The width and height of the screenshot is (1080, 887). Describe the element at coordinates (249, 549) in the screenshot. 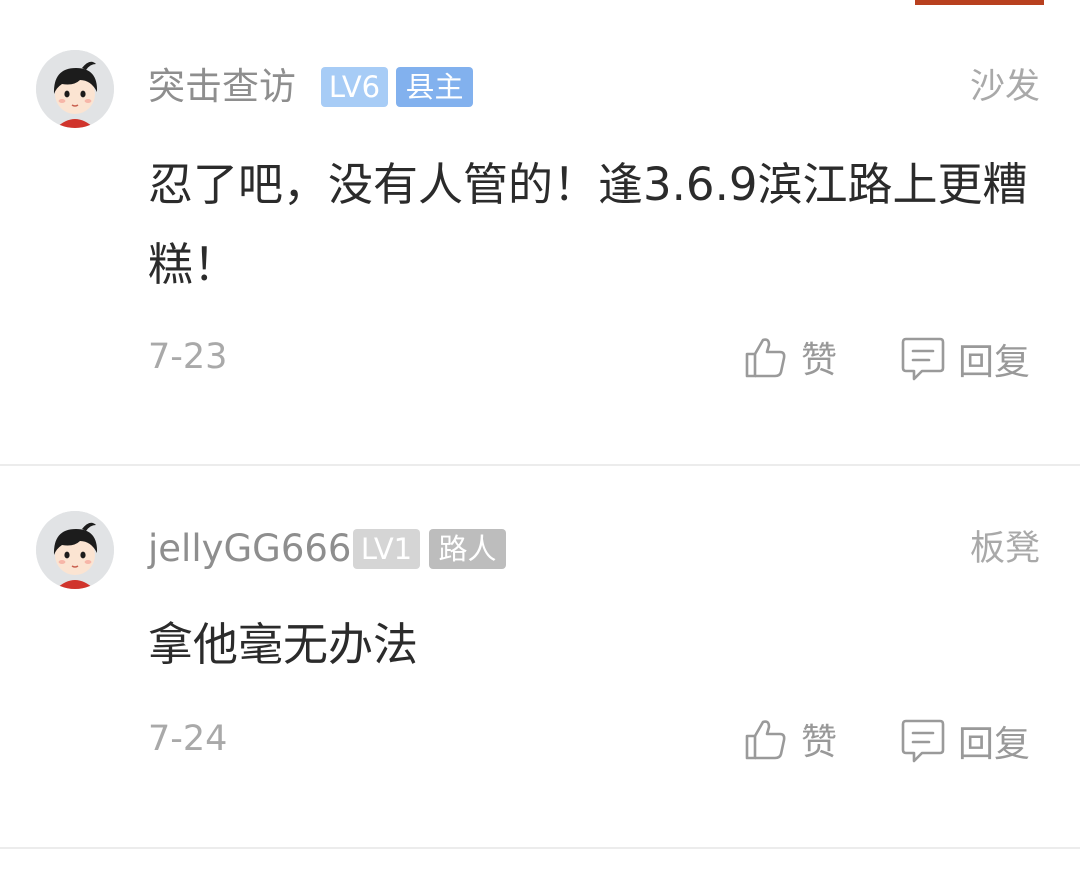

I see `username: jellyGG666` at that location.